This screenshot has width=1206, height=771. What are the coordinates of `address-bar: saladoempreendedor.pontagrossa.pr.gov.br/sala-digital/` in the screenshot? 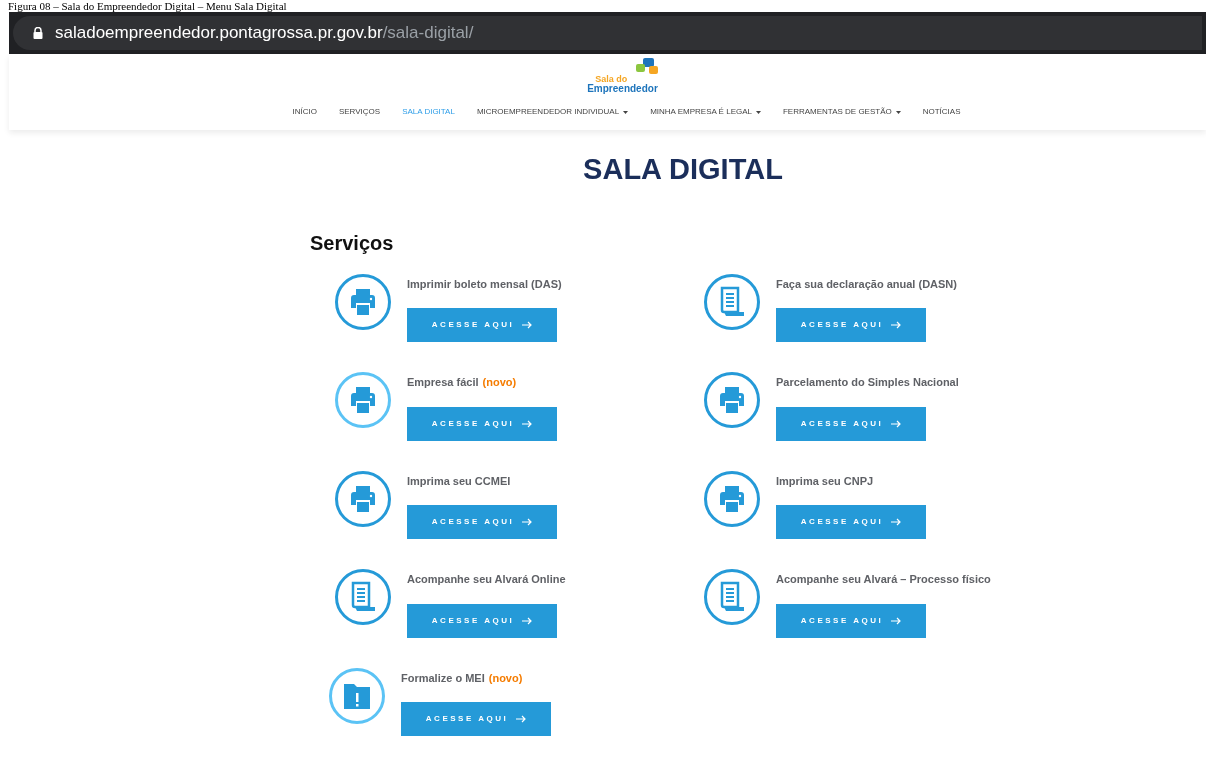 It's located at (607, 33).